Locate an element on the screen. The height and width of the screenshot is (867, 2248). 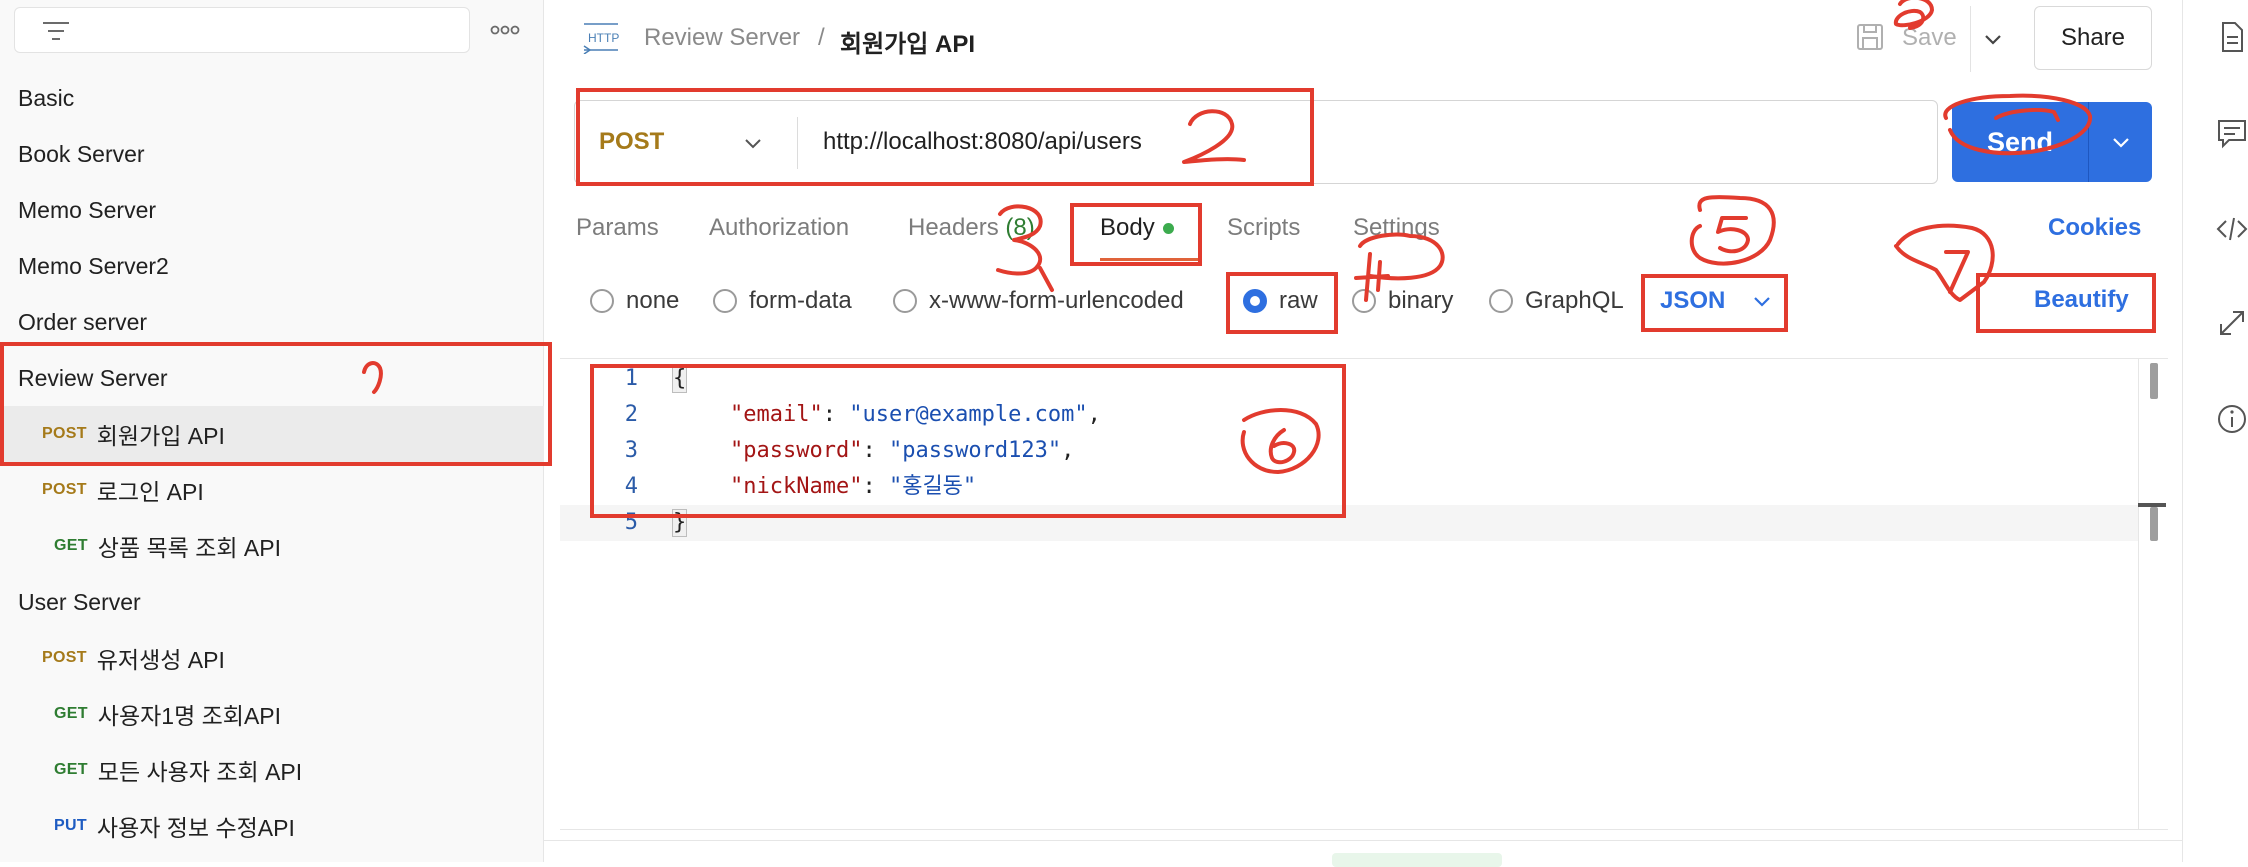
bottom-bar is located at coordinates (1363, 853).